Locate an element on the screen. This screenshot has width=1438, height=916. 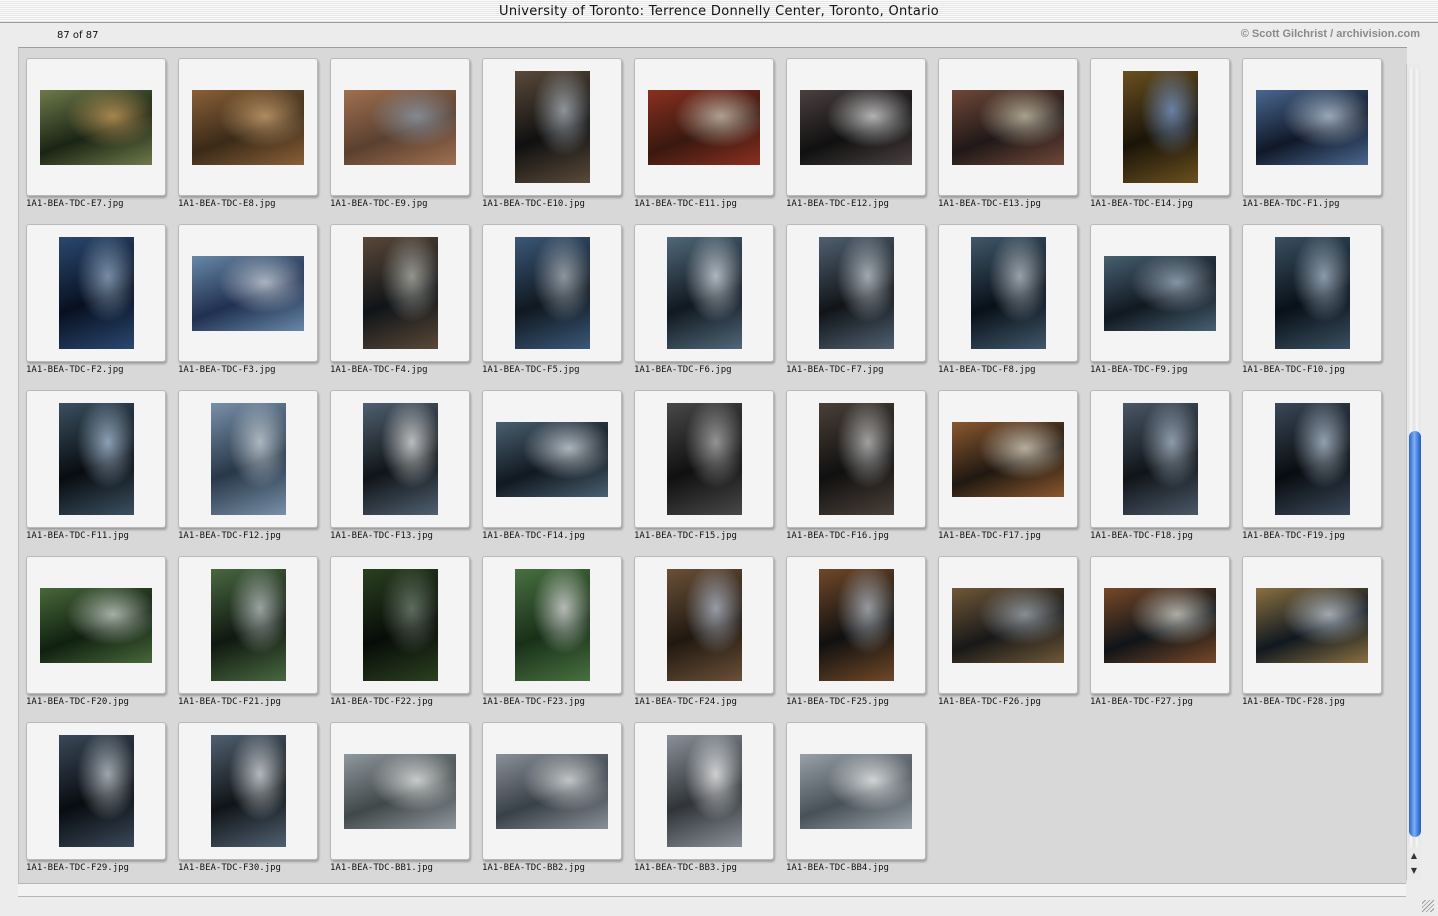
thumbnail-item: 1A1-BEA-TDC-F2.jpg is located at coordinates (95, 297).